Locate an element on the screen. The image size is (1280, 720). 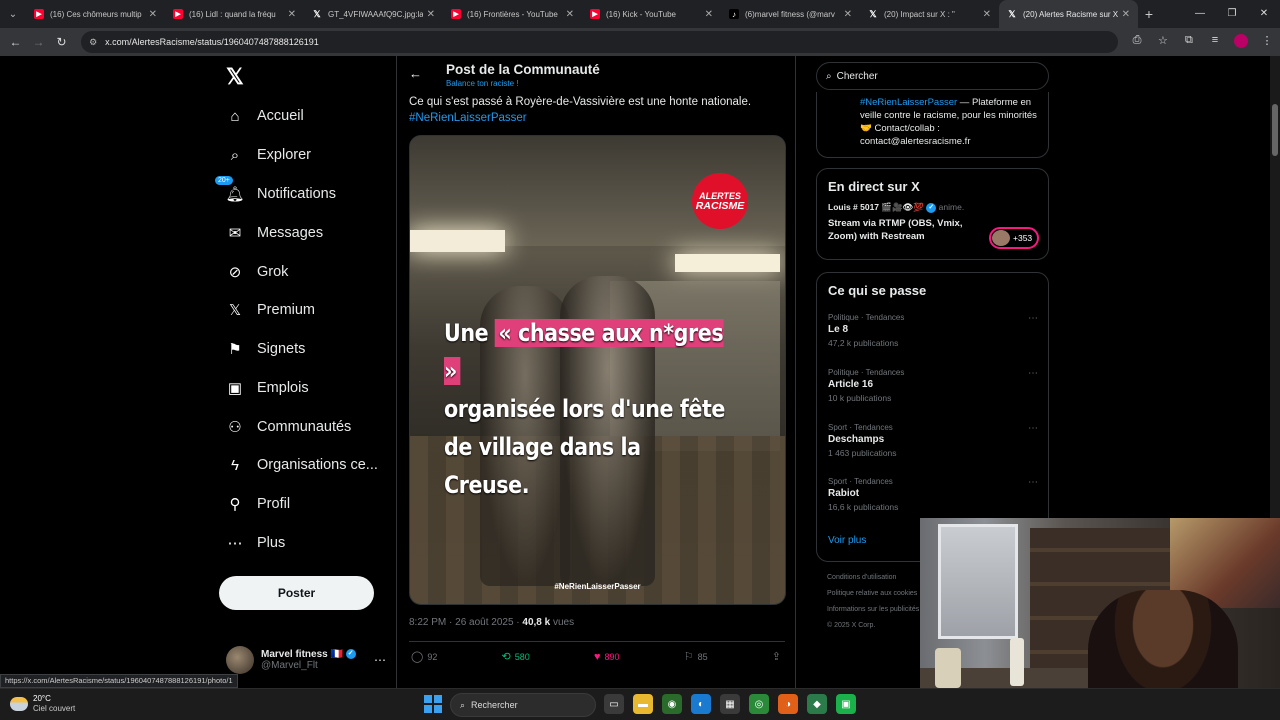
site-info-icon: ⚙ is located at coordinates (93, 42).